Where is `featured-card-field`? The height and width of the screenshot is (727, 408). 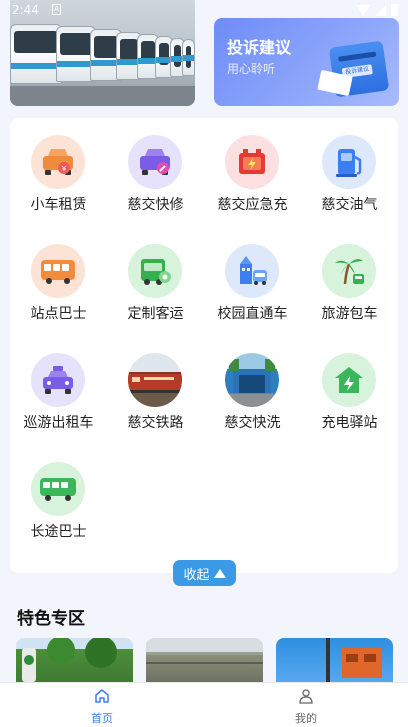 featured-card-field is located at coordinates (204, 660).